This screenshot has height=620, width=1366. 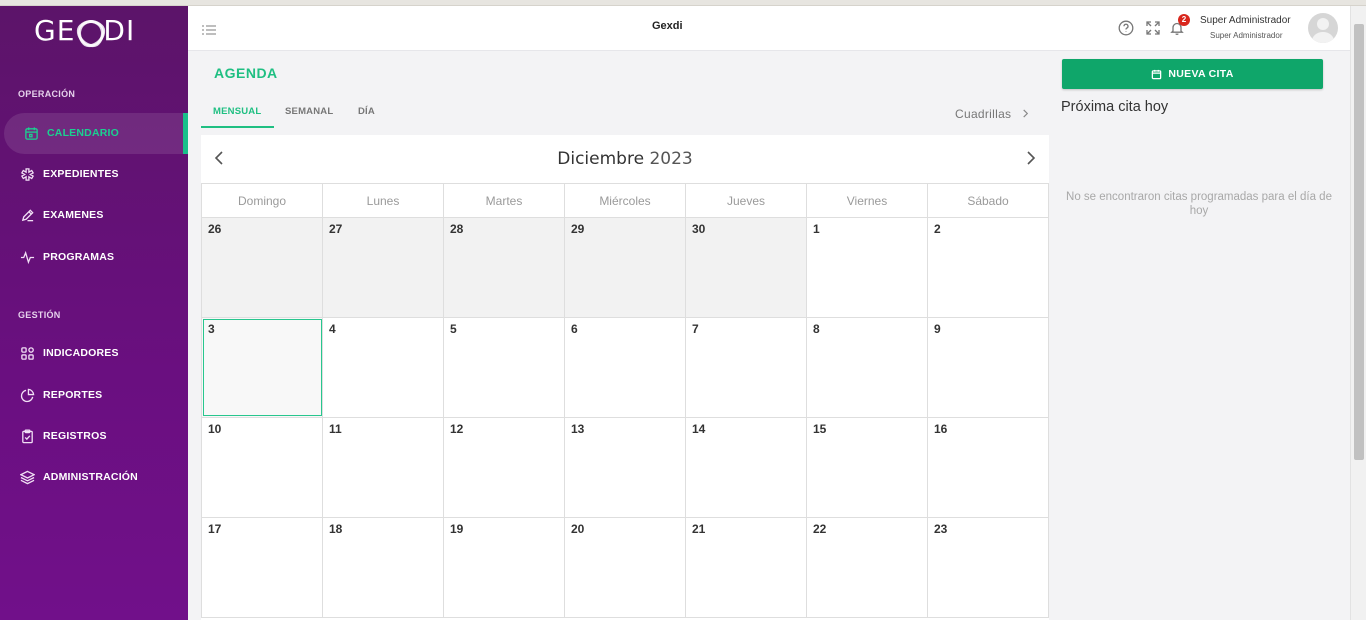 I want to click on calendar-day-cell: 20, so click(x=625, y=567).